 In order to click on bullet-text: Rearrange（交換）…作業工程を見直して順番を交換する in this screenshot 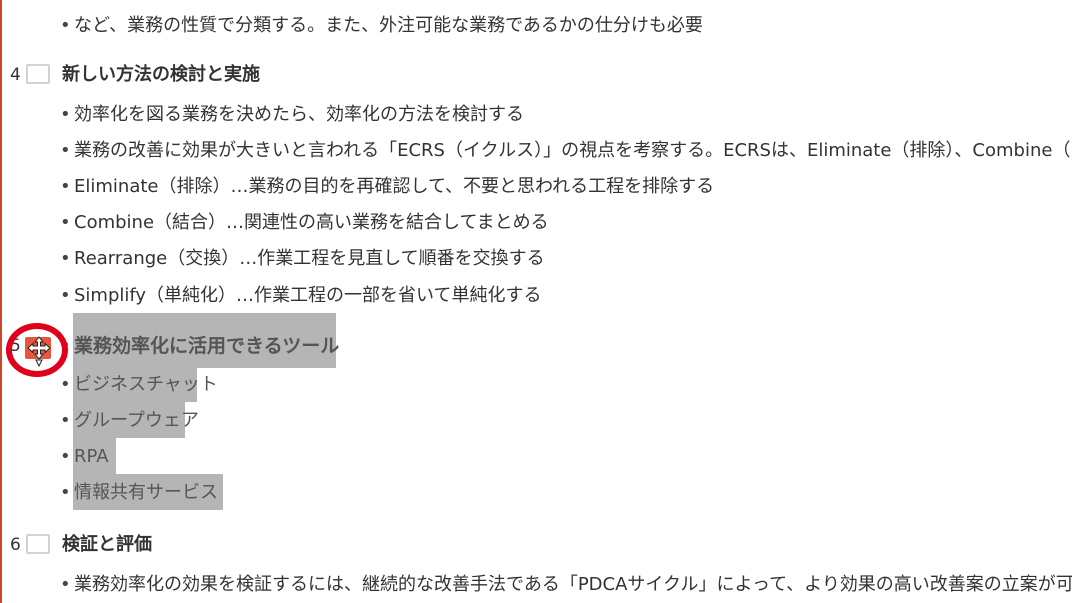, I will do `click(309, 259)`.